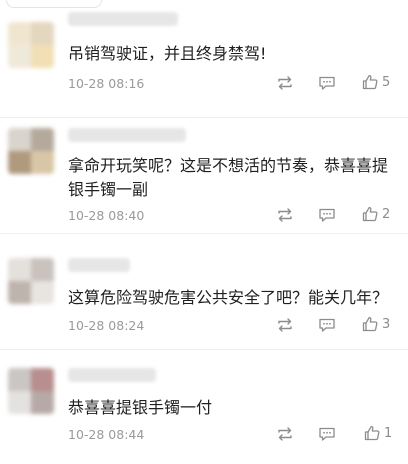 The width and height of the screenshot is (408, 464). I want to click on like-count: 5, so click(386, 82).